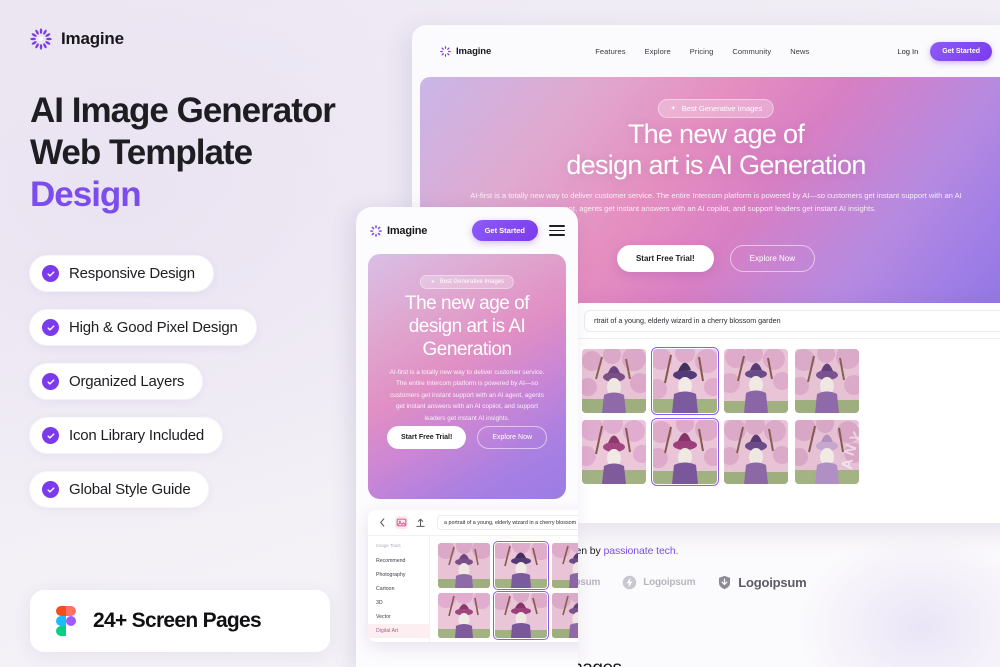 Image resolution: width=1000 pixels, height=667 pixels. I want to click on nav-item-community: Community, so click(751, 51).